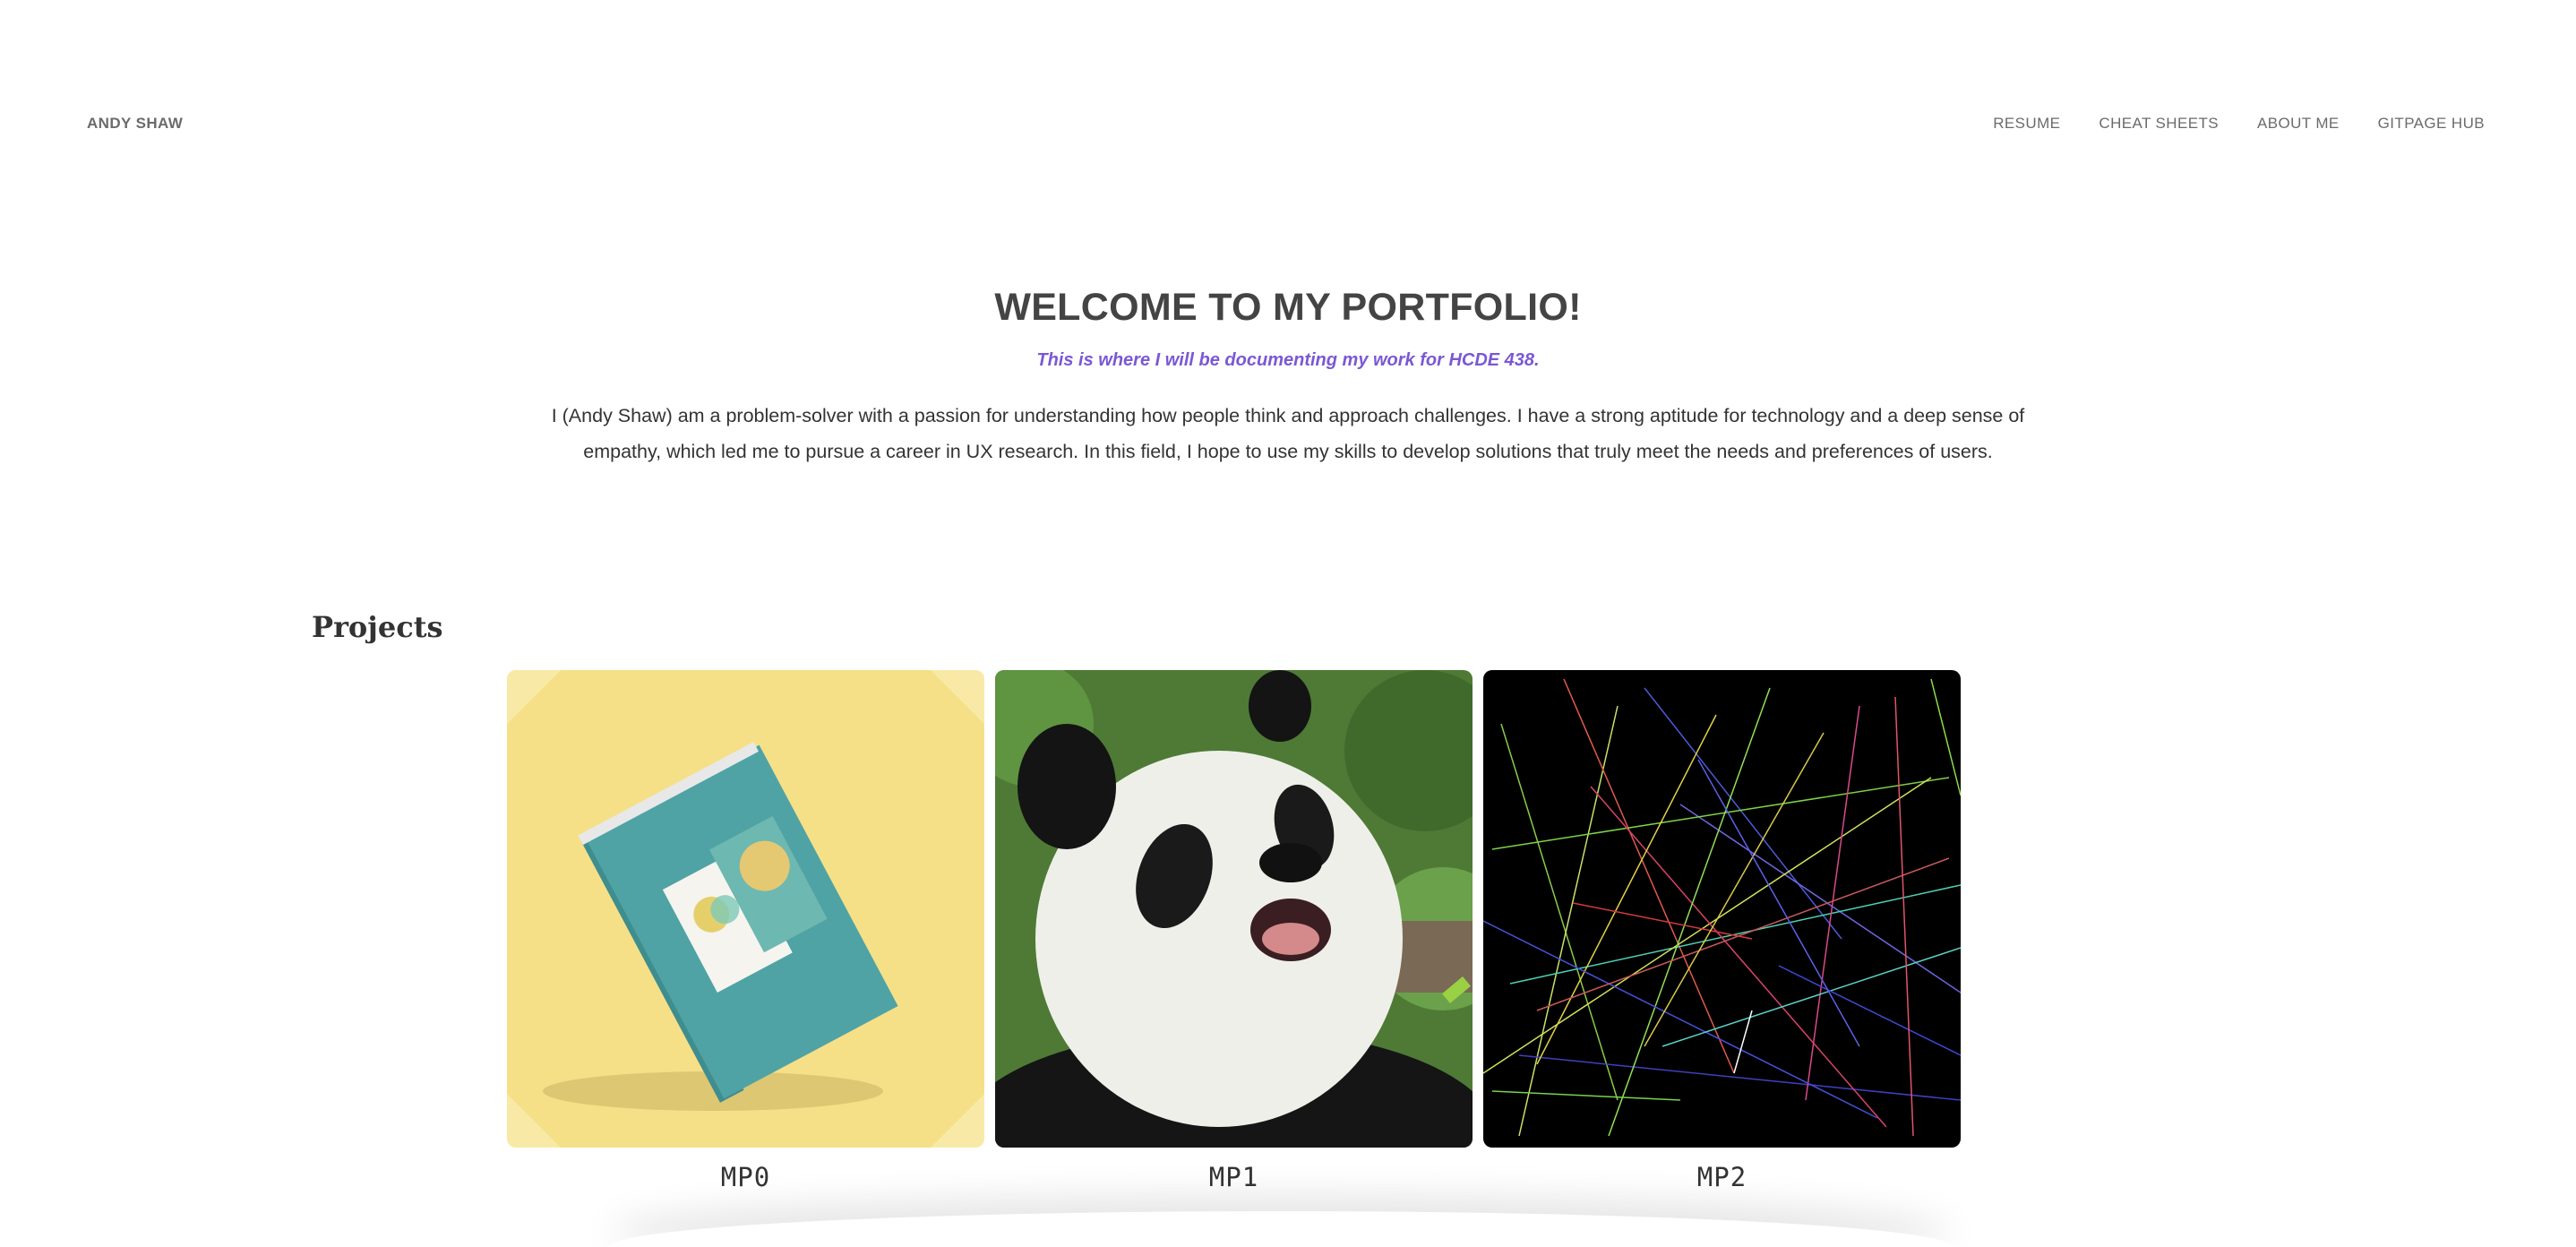 The width and height of the screenshot is (2576, 1247). I want to click on book-mockup-image, so click(745, 909).